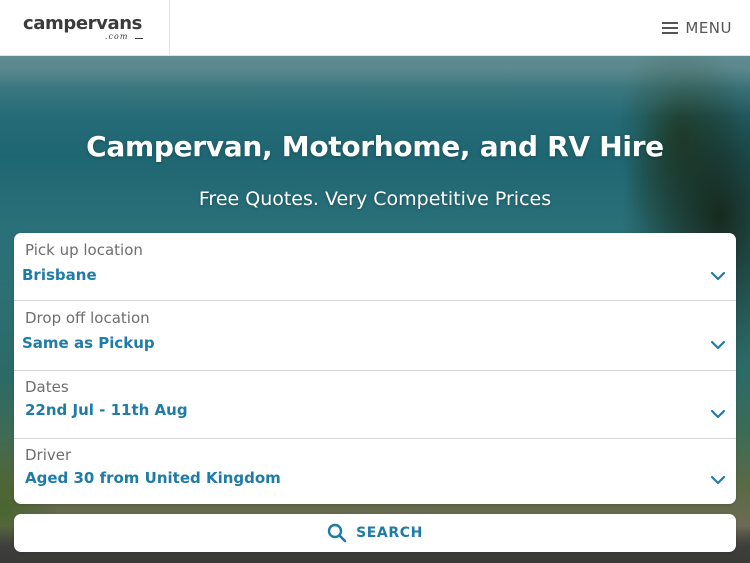 The height and width of the screenshot is (563, 750). Describe the element at coordinates (375, 267) in the screenshot. I see `pickup-location-select: Pick up location Brisbane` at that location.